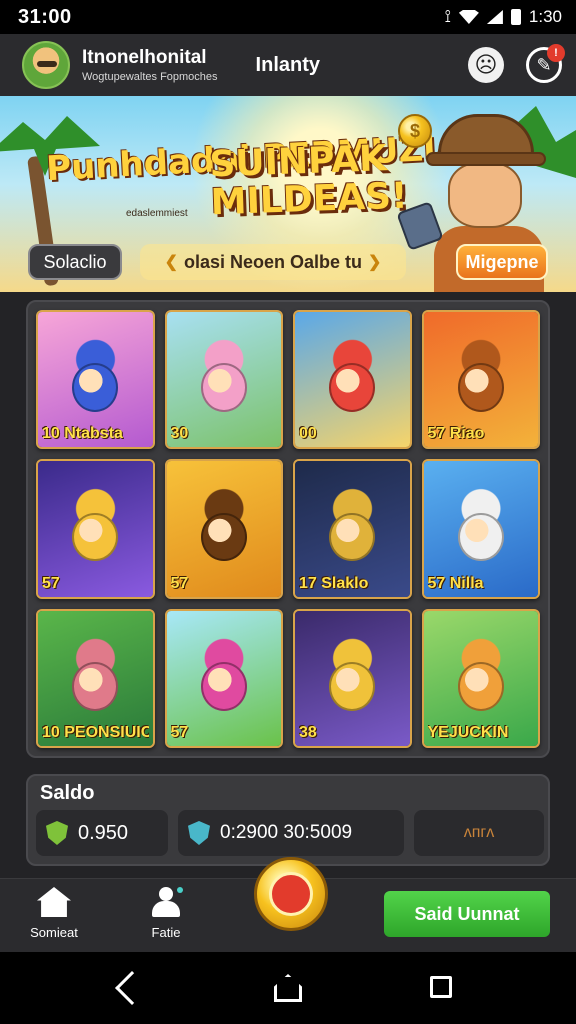 The width and height of the screenshot is (576, 1024). I want to click on settings-button: ✎ !, so click(545, 63).